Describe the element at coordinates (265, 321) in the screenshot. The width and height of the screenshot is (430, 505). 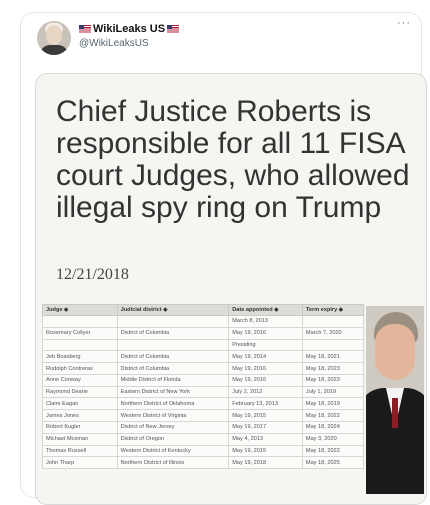
I see `table-cell: March 8, 2013` at that location.